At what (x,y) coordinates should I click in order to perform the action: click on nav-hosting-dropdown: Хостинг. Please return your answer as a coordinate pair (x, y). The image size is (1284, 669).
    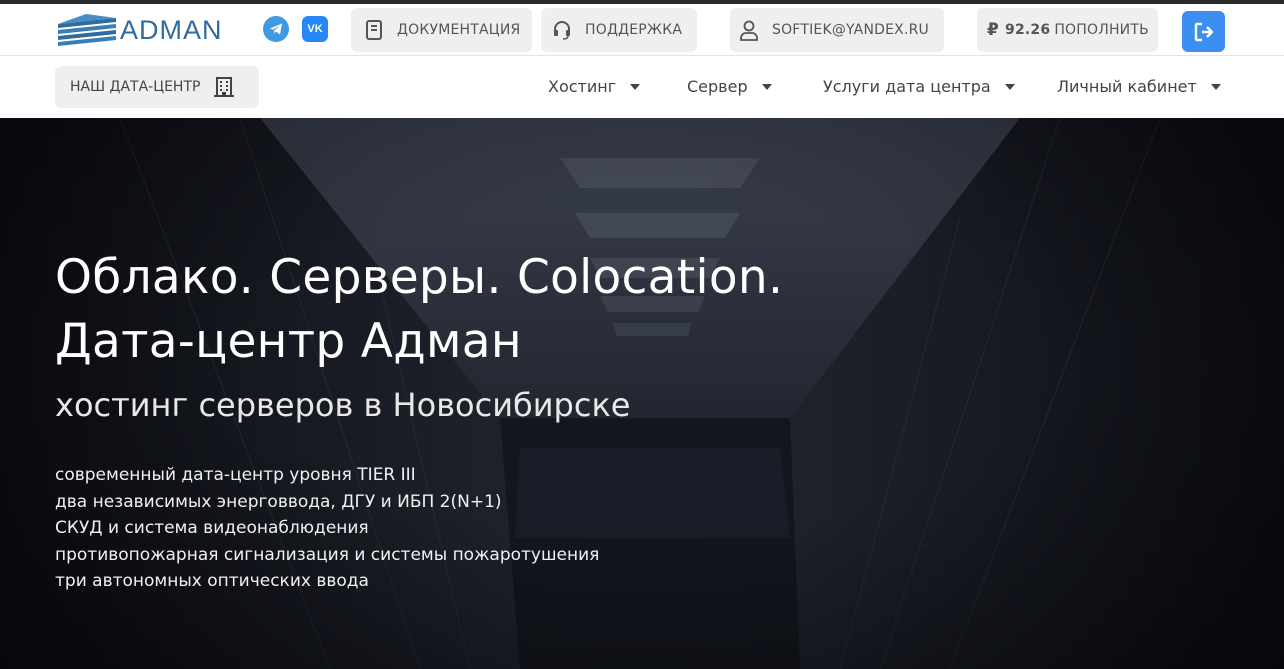
    Looking at the image, I should click on (594, 86).